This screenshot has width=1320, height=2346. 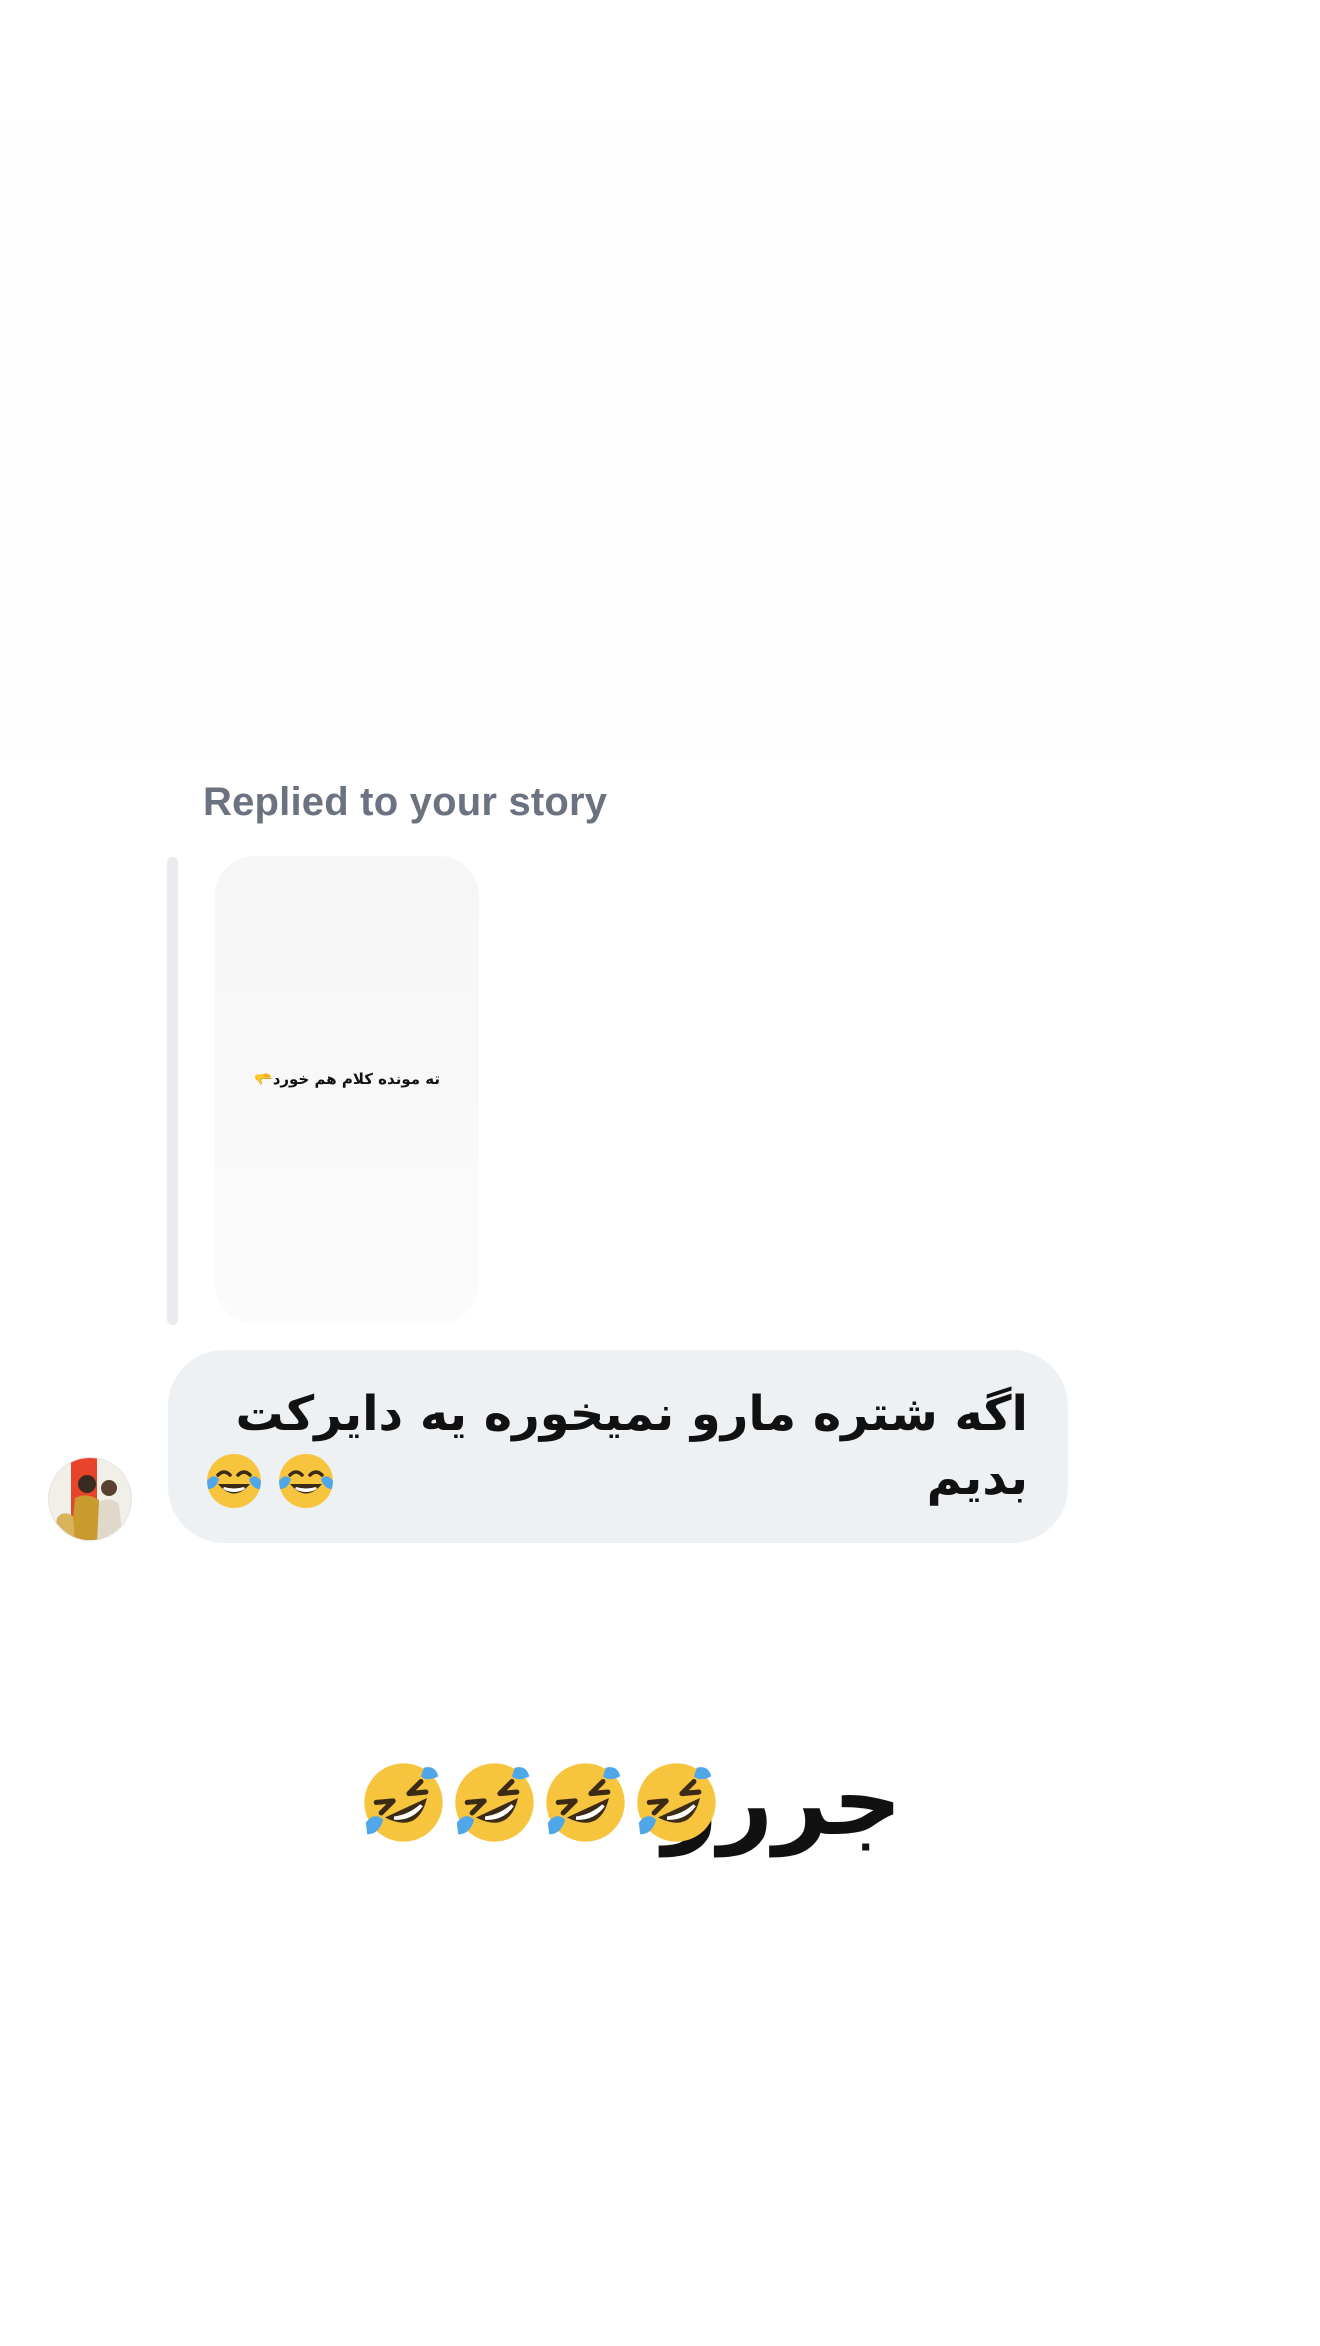 What do you see at coordinates (618, 1446) in the screenshot?
I see `incoming-message-bubble: اگه شتره مارو نمیخوره یه دایرکت بدیم` at bounding box center [618, 1446].